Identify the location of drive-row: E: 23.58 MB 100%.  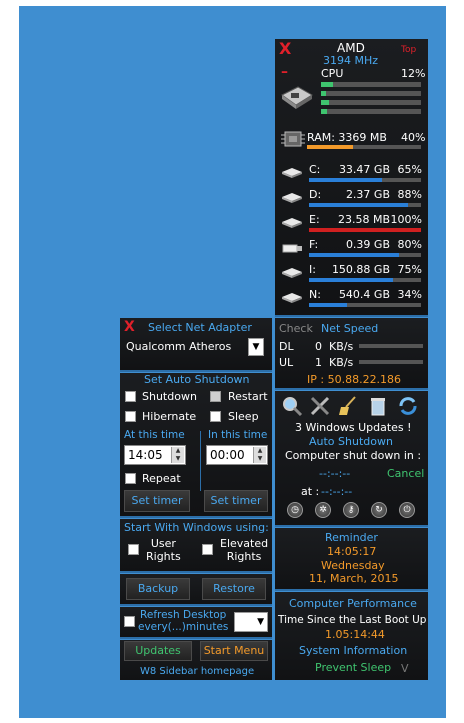
(351, 223).